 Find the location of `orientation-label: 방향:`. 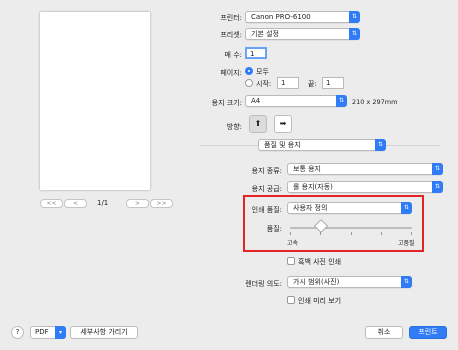

orientation-label: 방향: is located at coordinates (234, 127).